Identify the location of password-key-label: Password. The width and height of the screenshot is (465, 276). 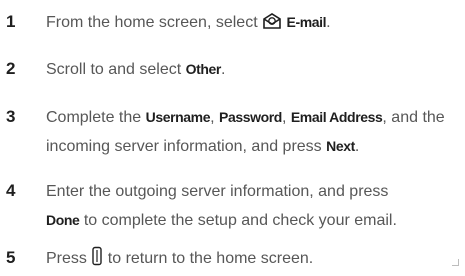
(250, 117).